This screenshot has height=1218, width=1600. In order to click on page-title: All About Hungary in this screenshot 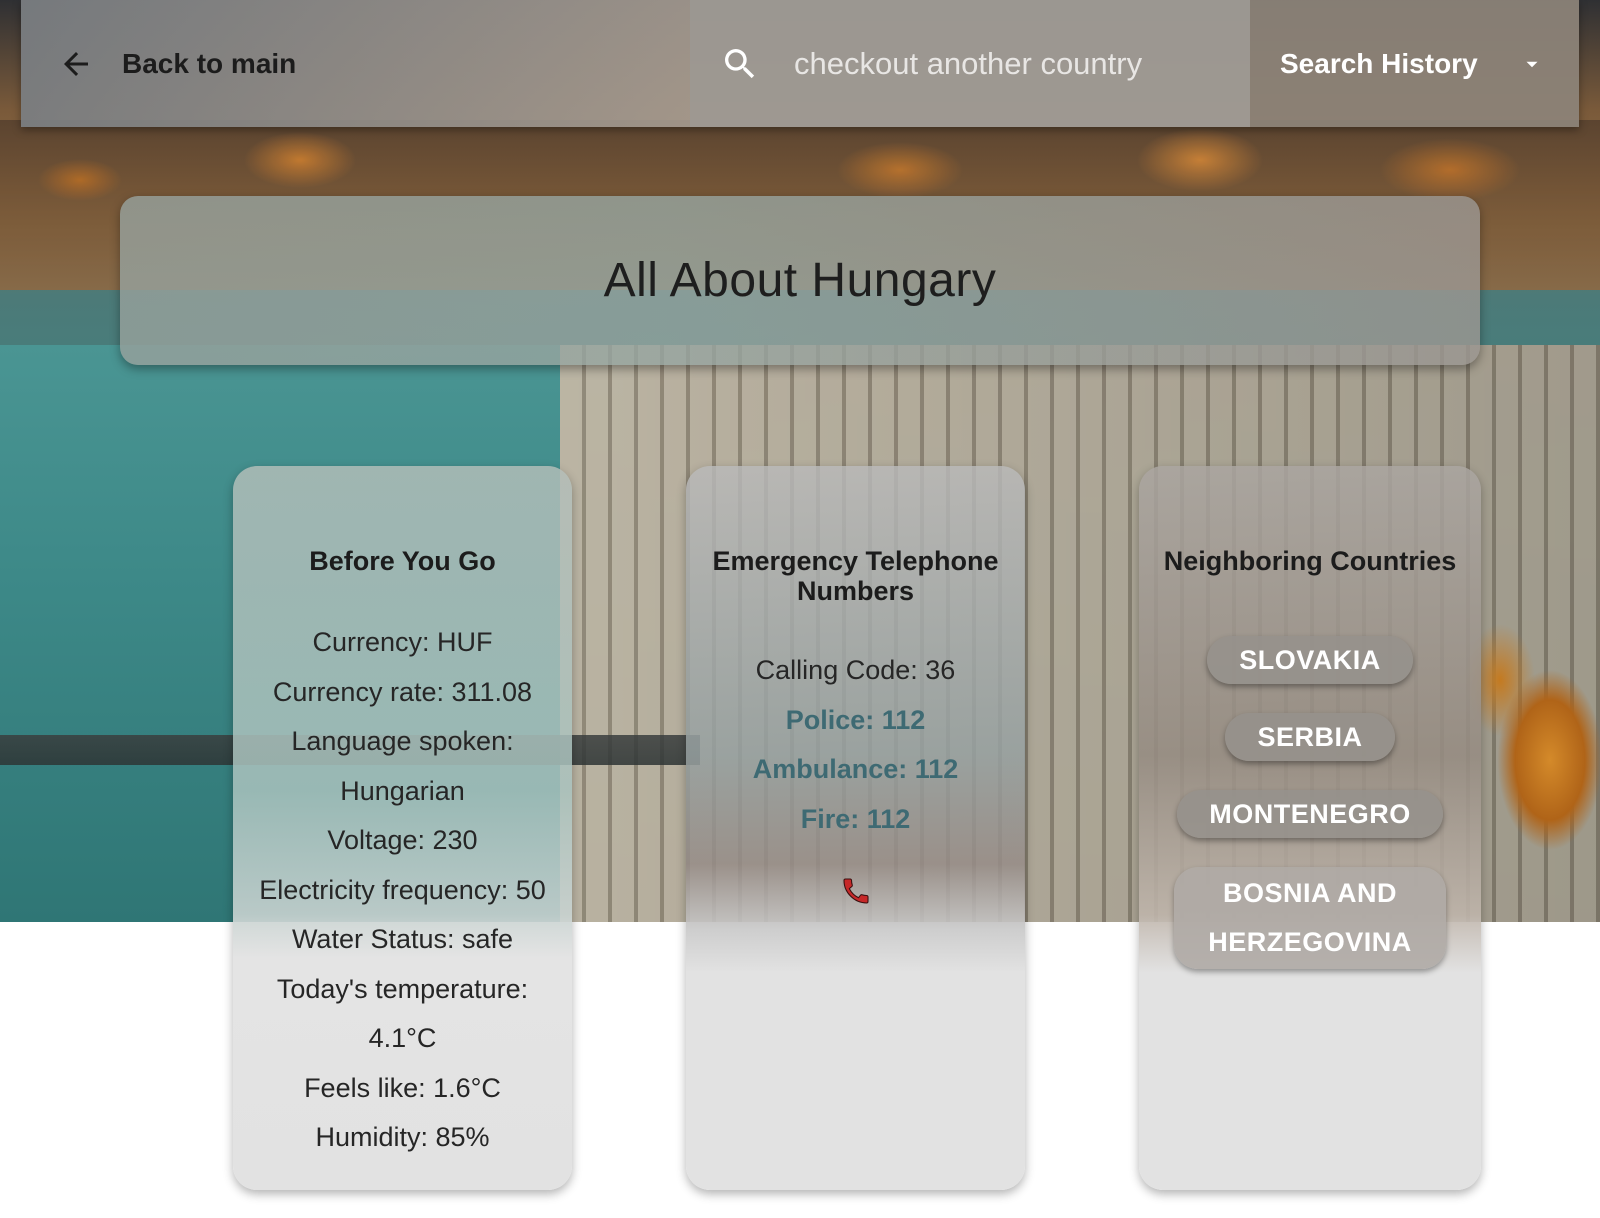, I will do `click(800, 280)`.